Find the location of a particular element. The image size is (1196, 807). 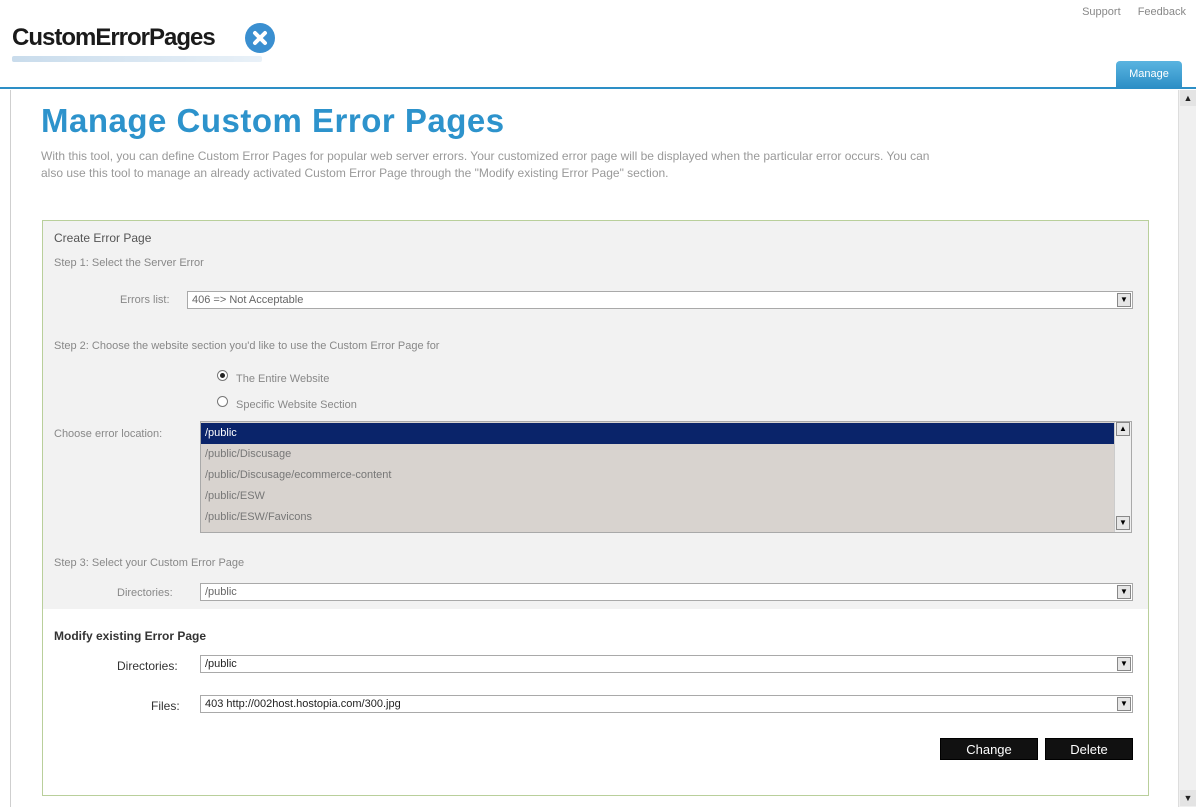

errors-list-select: 406 => Not Acceptable ▼ is located at coordinates (660, 300).